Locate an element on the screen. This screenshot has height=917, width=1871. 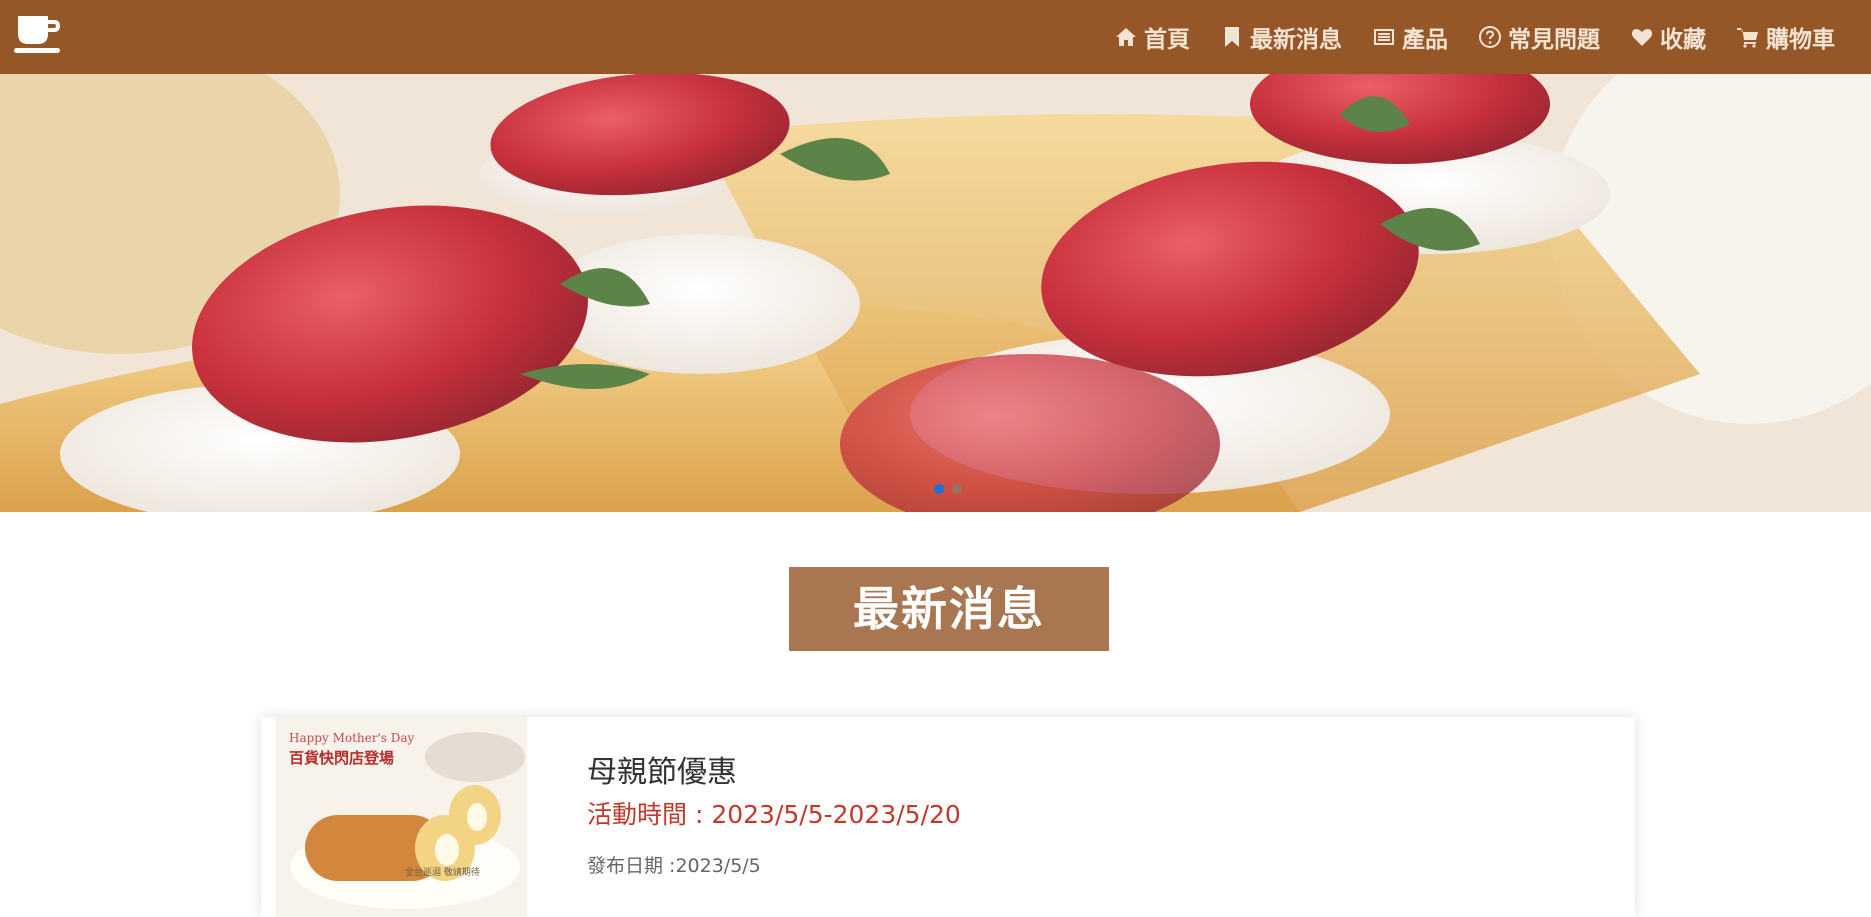
list-icon is located at coordinates (1384, 37).